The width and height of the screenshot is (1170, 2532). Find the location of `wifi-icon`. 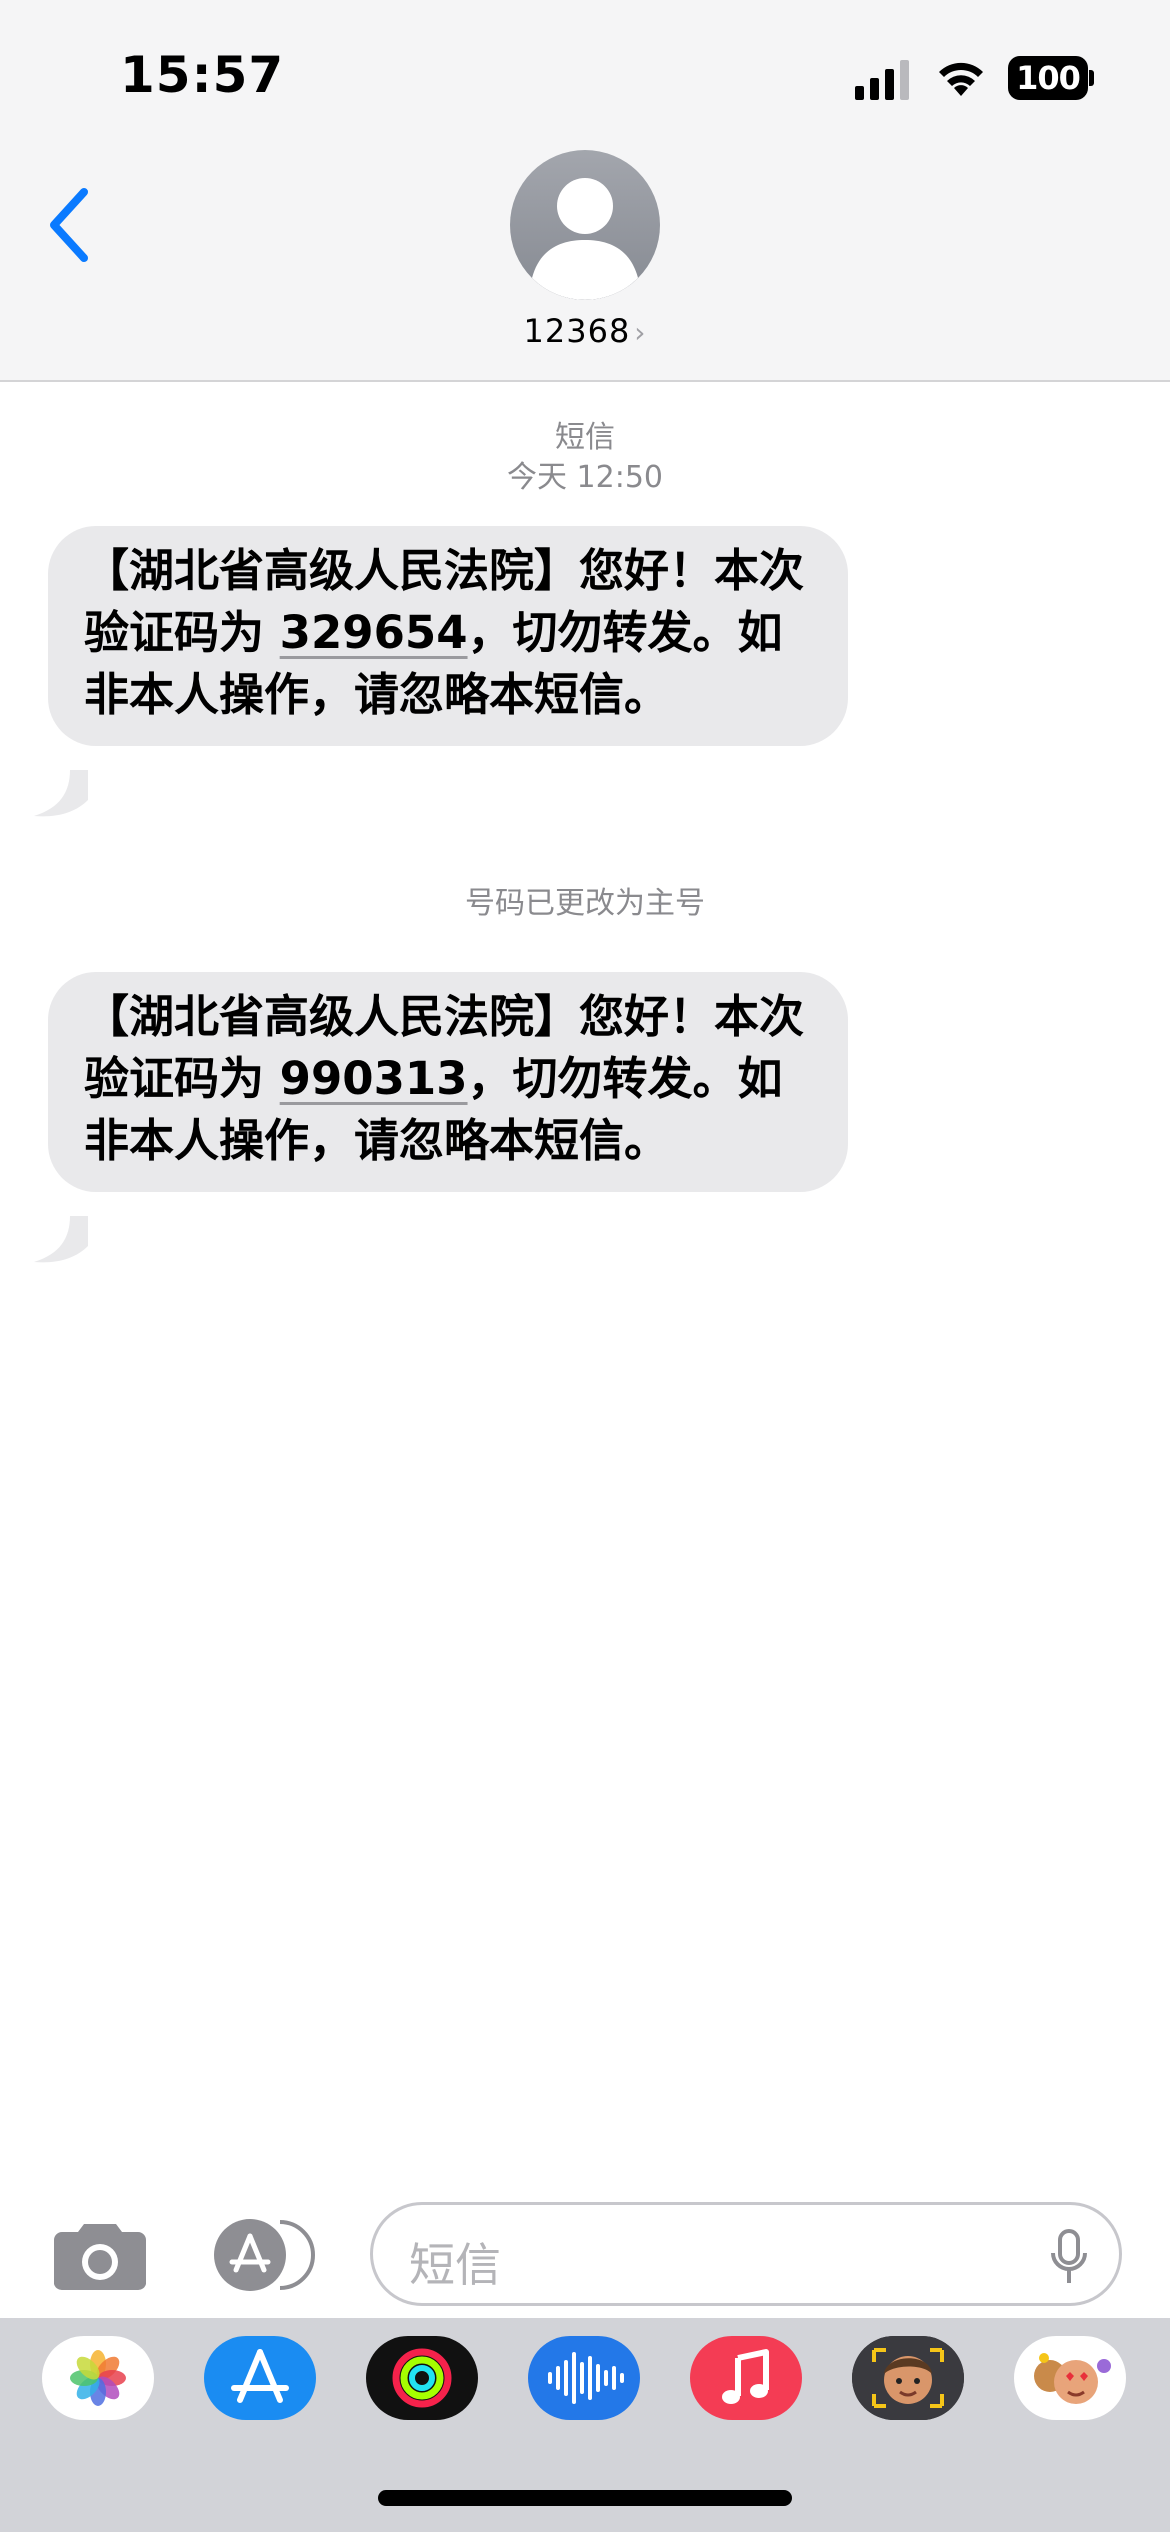

wifi-icon is located at coordinates (961, 79).